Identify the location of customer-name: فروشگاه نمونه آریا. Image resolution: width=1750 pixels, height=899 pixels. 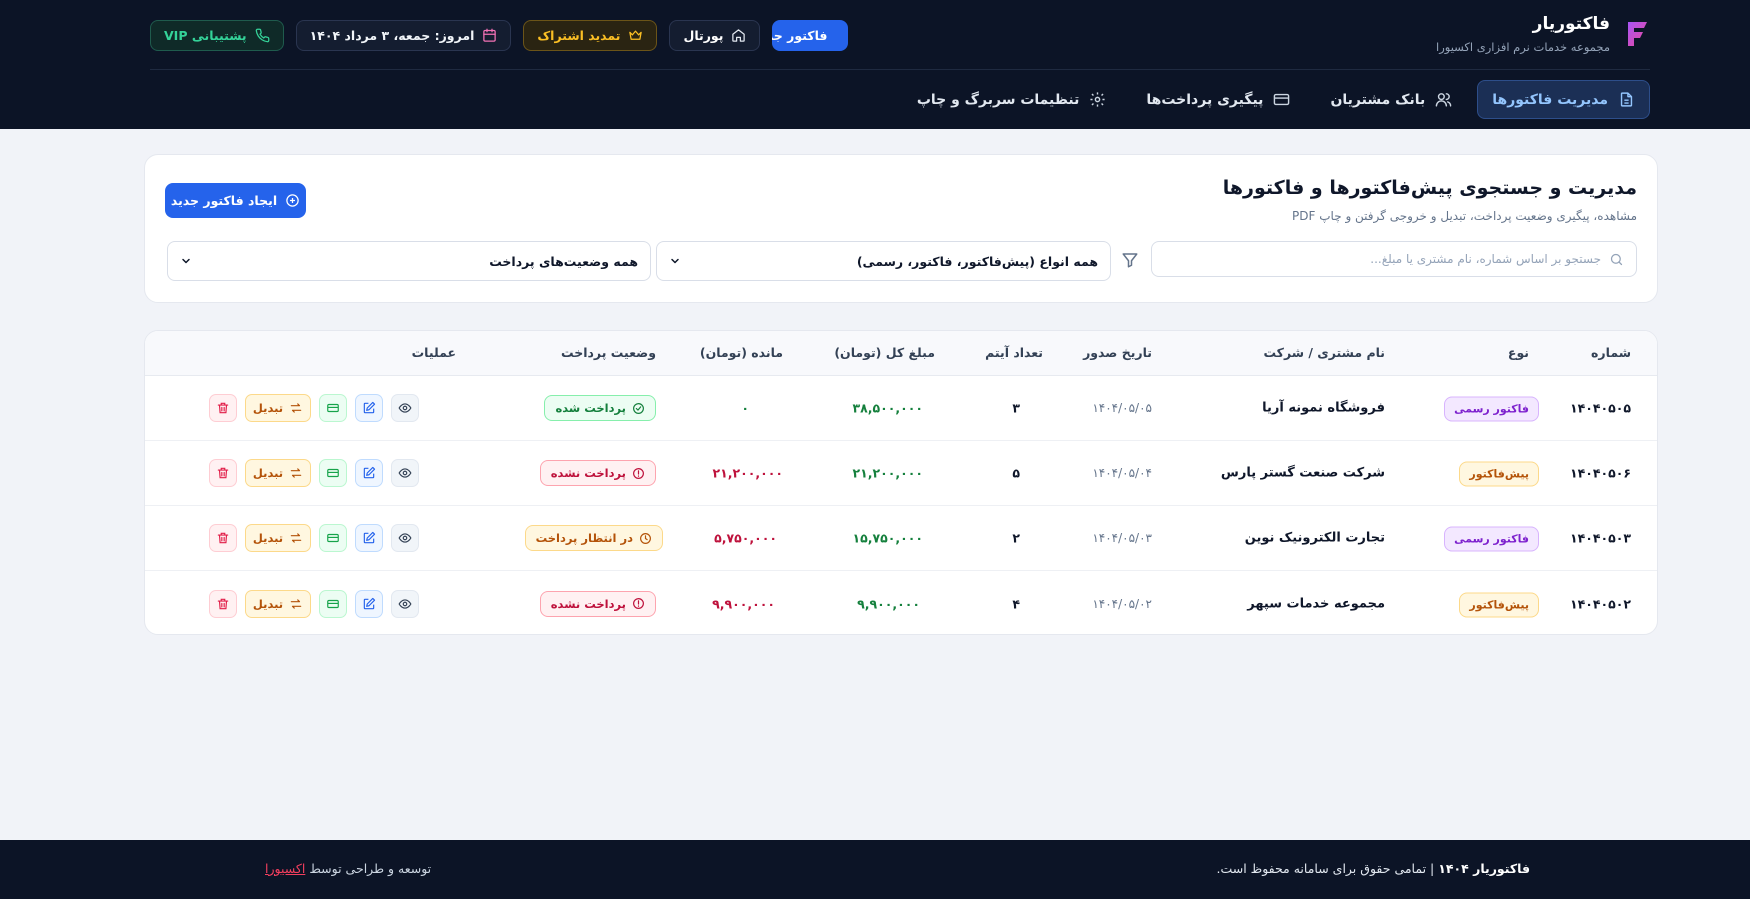
(1323, 408).